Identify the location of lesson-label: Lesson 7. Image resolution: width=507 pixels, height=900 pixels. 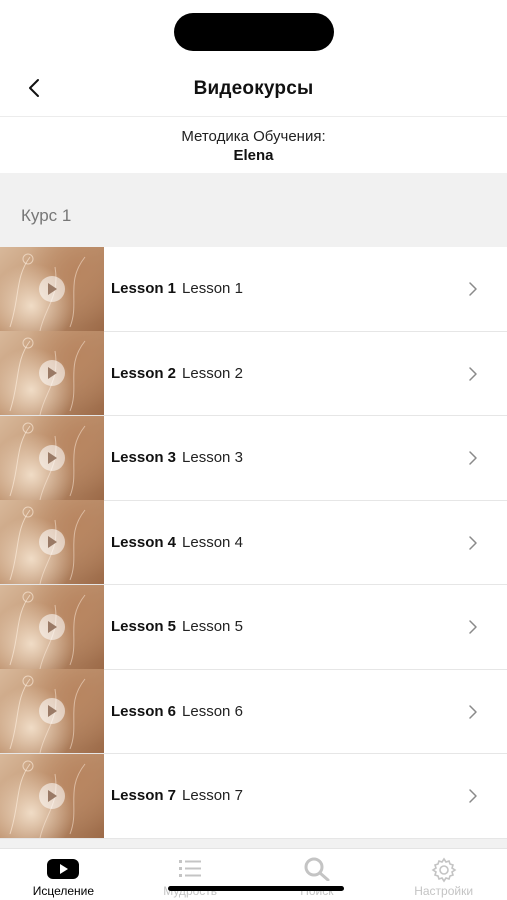
(212, 796).